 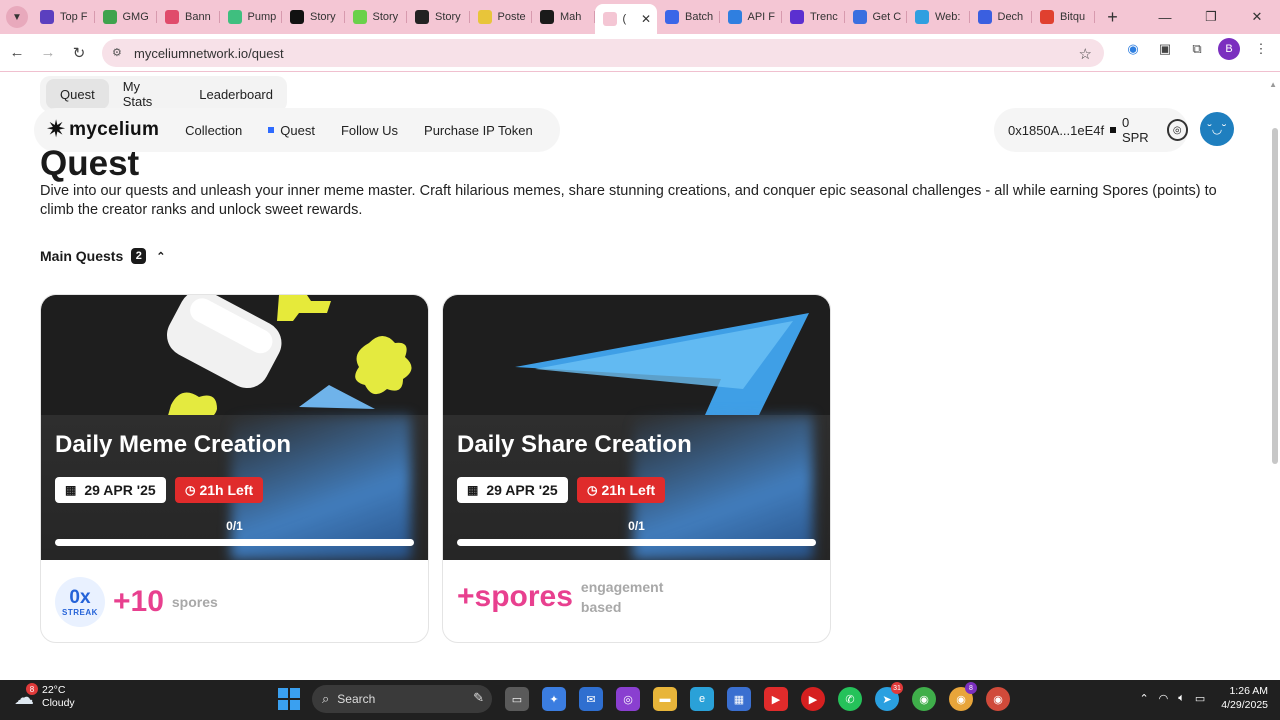 What do you see at coordinates (1181, 698) in the screenshot?
I see `volume-icon: 🔈︎` at bounding box center [1181, 698].